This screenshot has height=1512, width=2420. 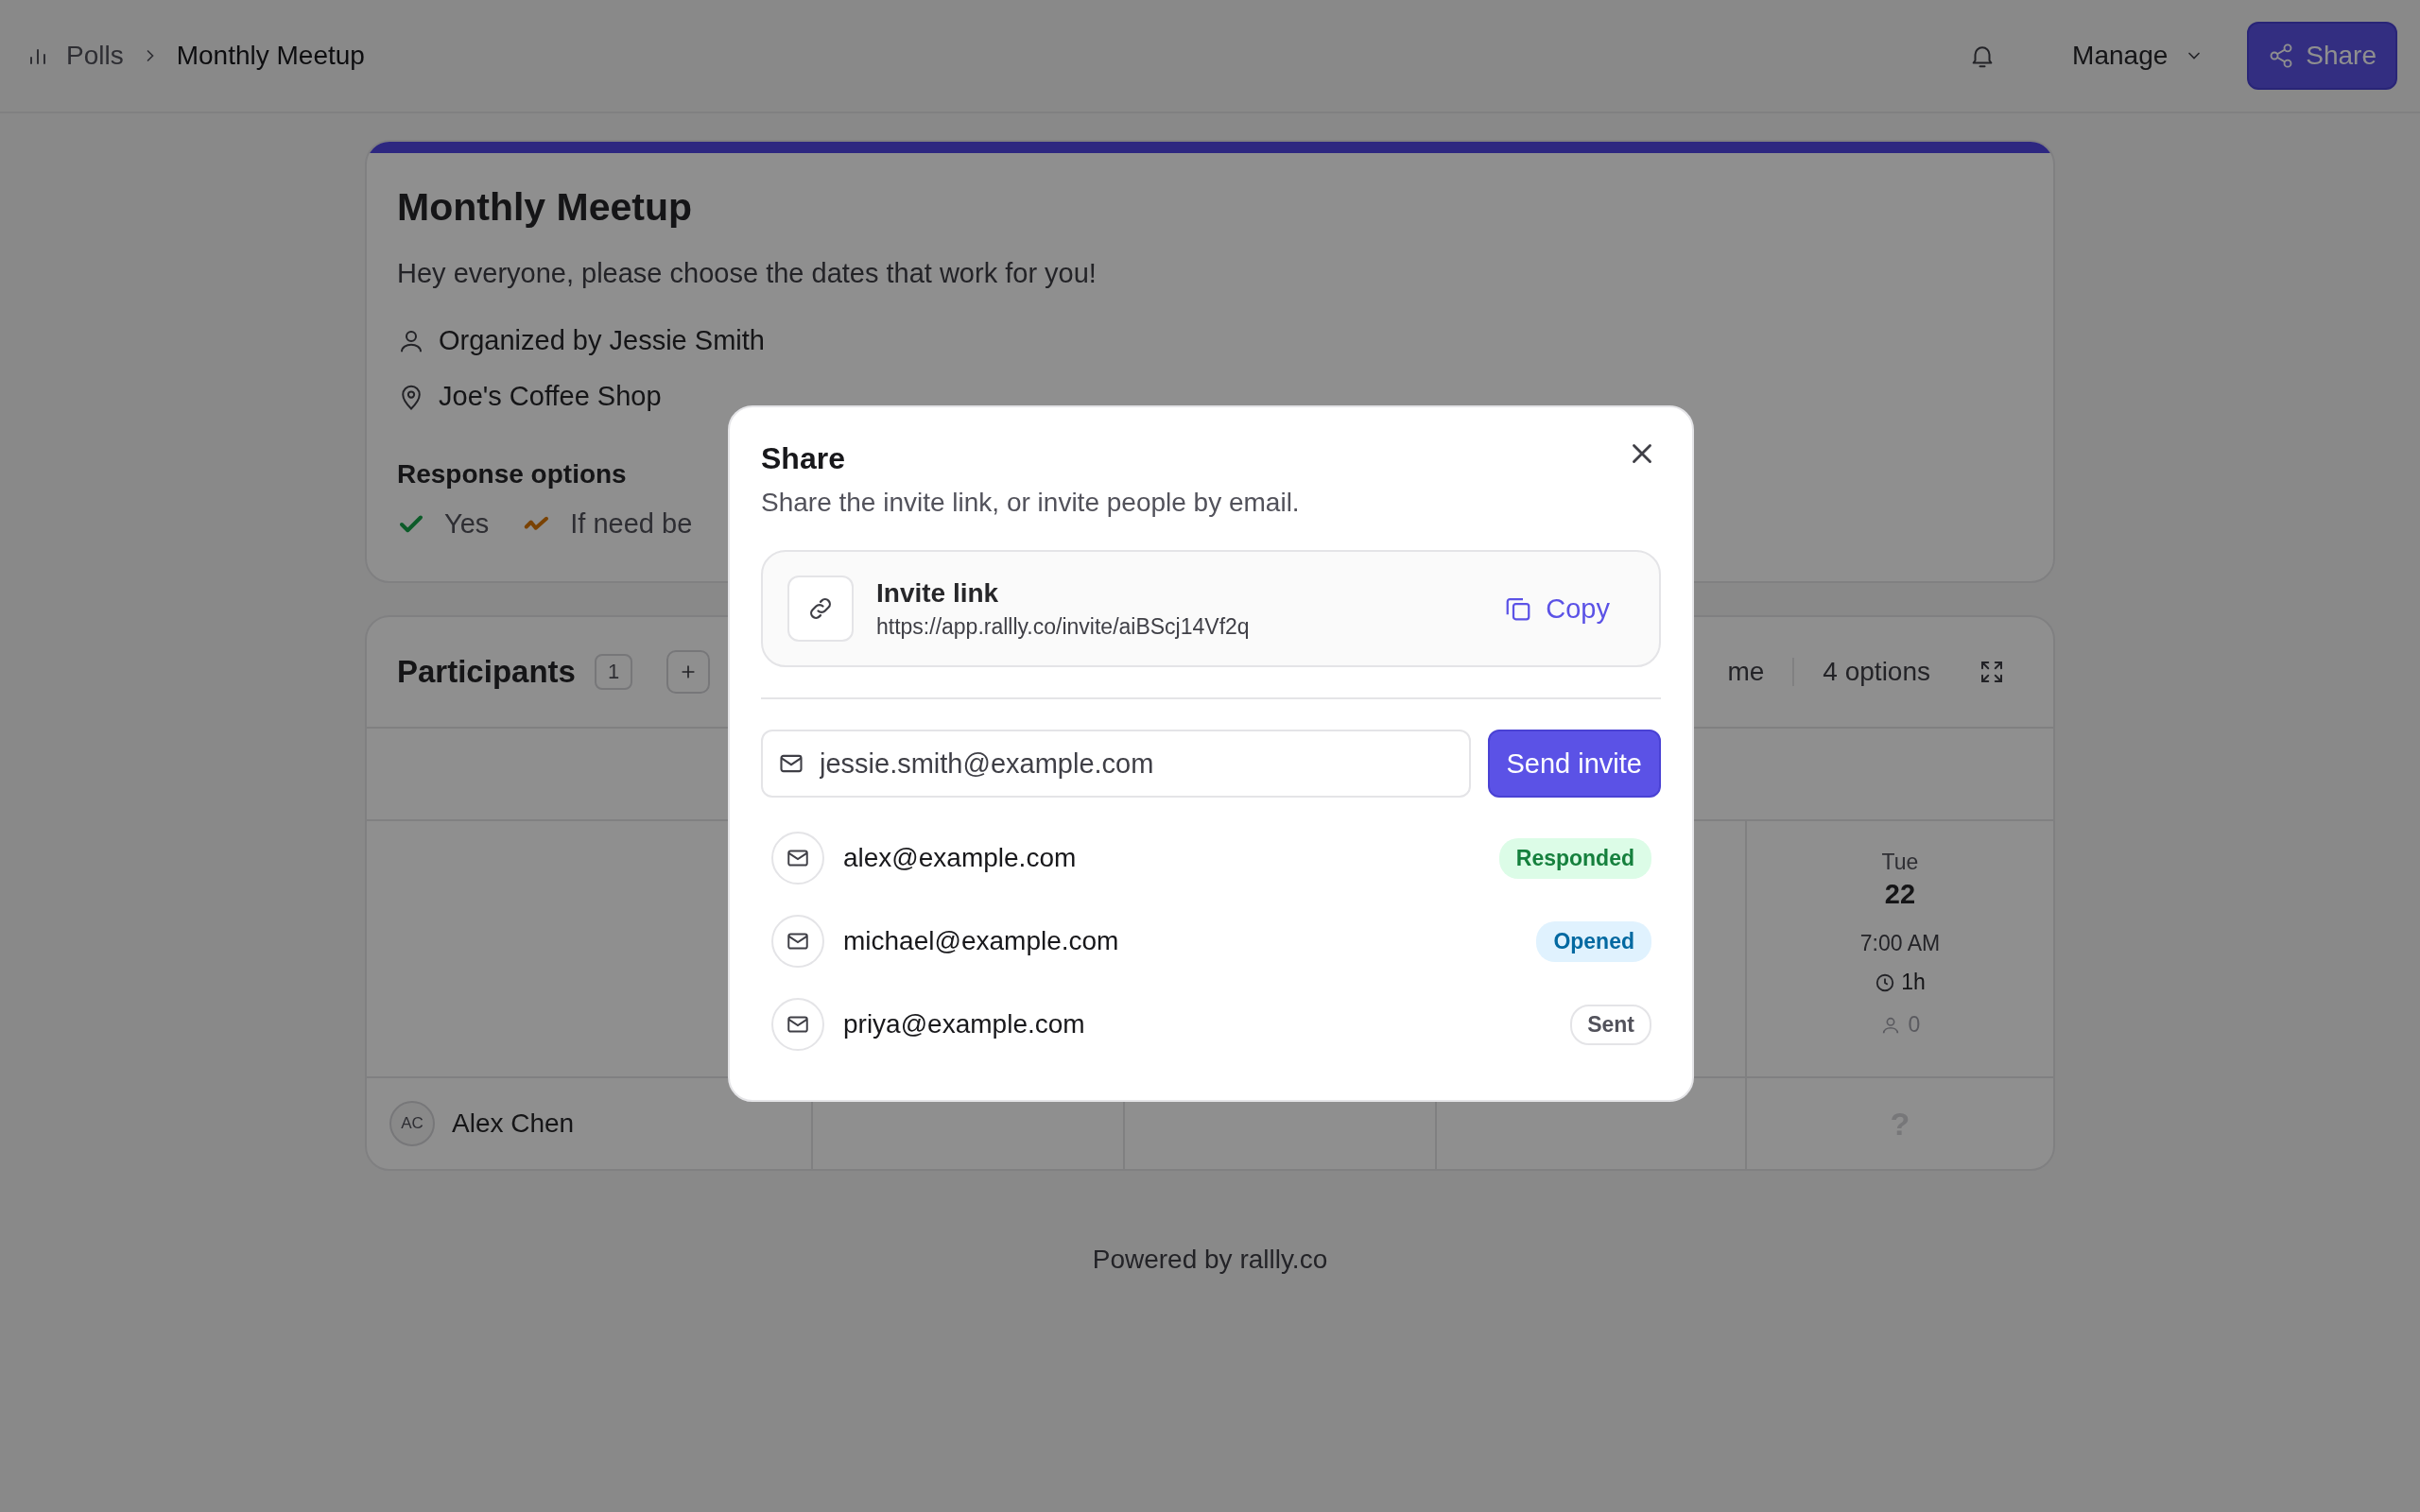 What do you see at coordinates (1900, 894) in the screenshot?
I see `day-number: 22` at bounding box center [1900, 894].